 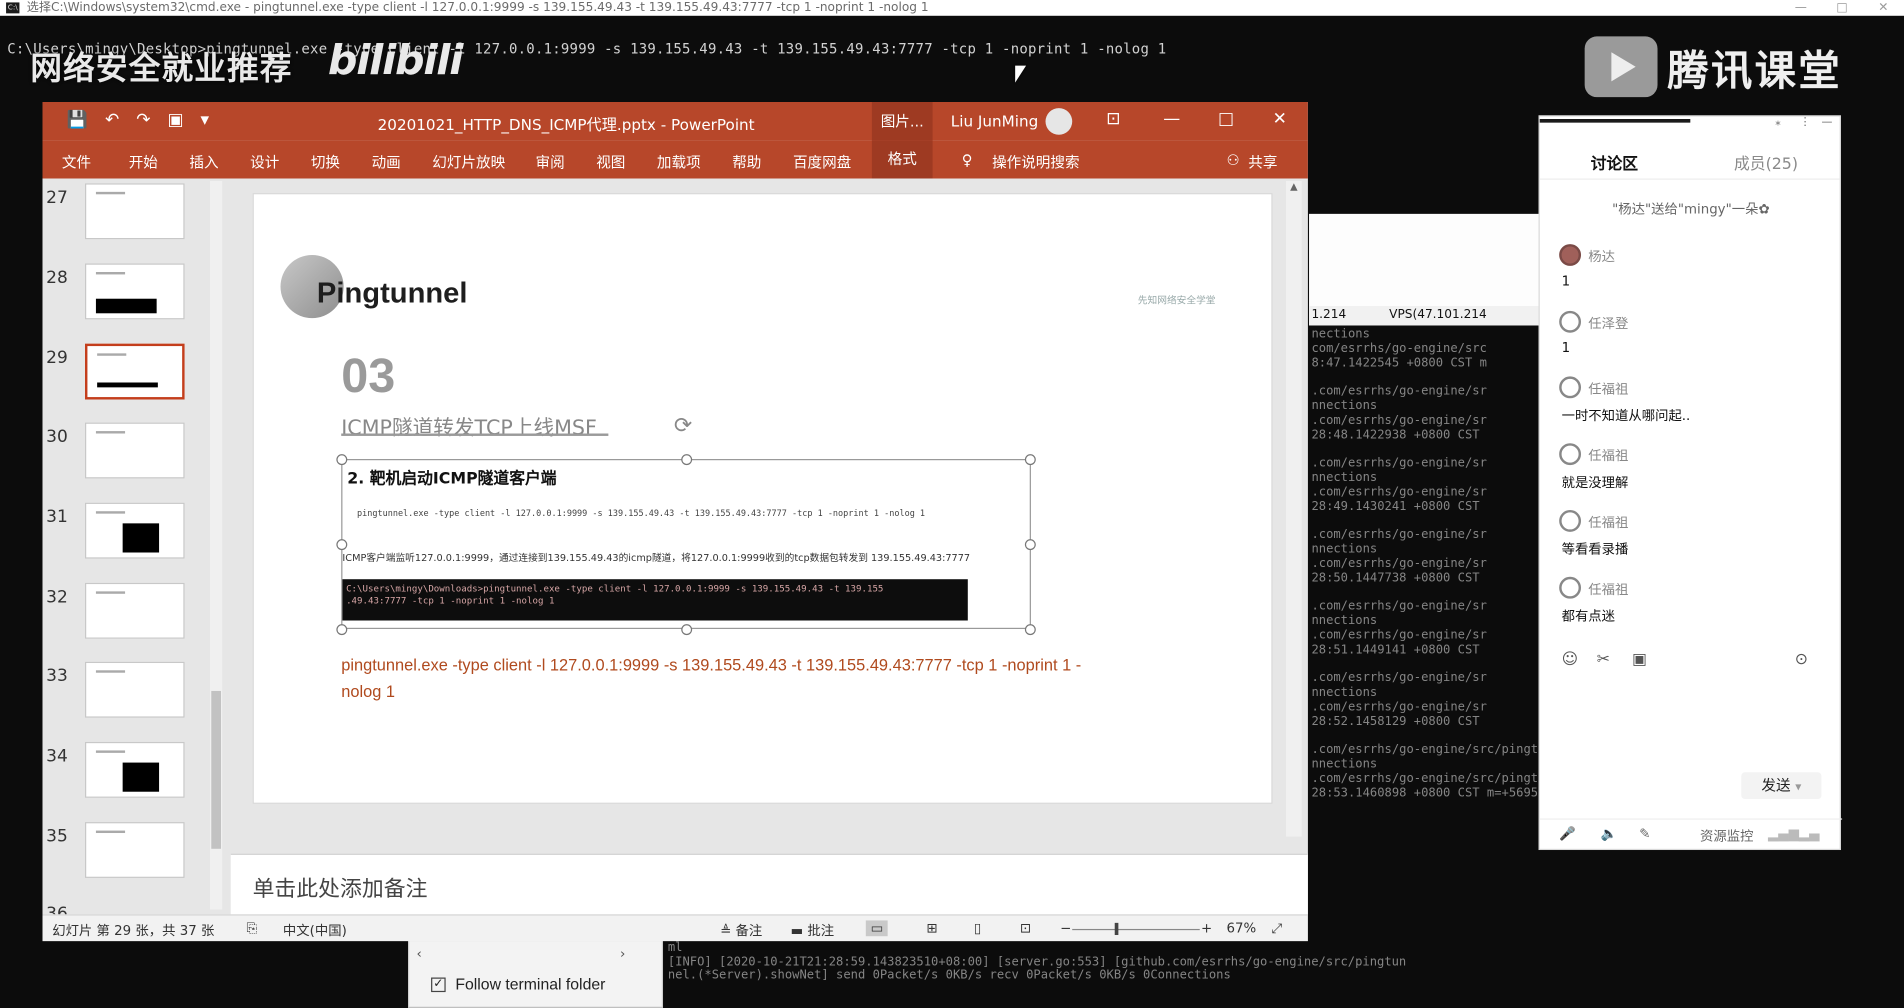 I want to click on tab-baidu-netdisk: 百度网盘, so click(x=822, y=162).